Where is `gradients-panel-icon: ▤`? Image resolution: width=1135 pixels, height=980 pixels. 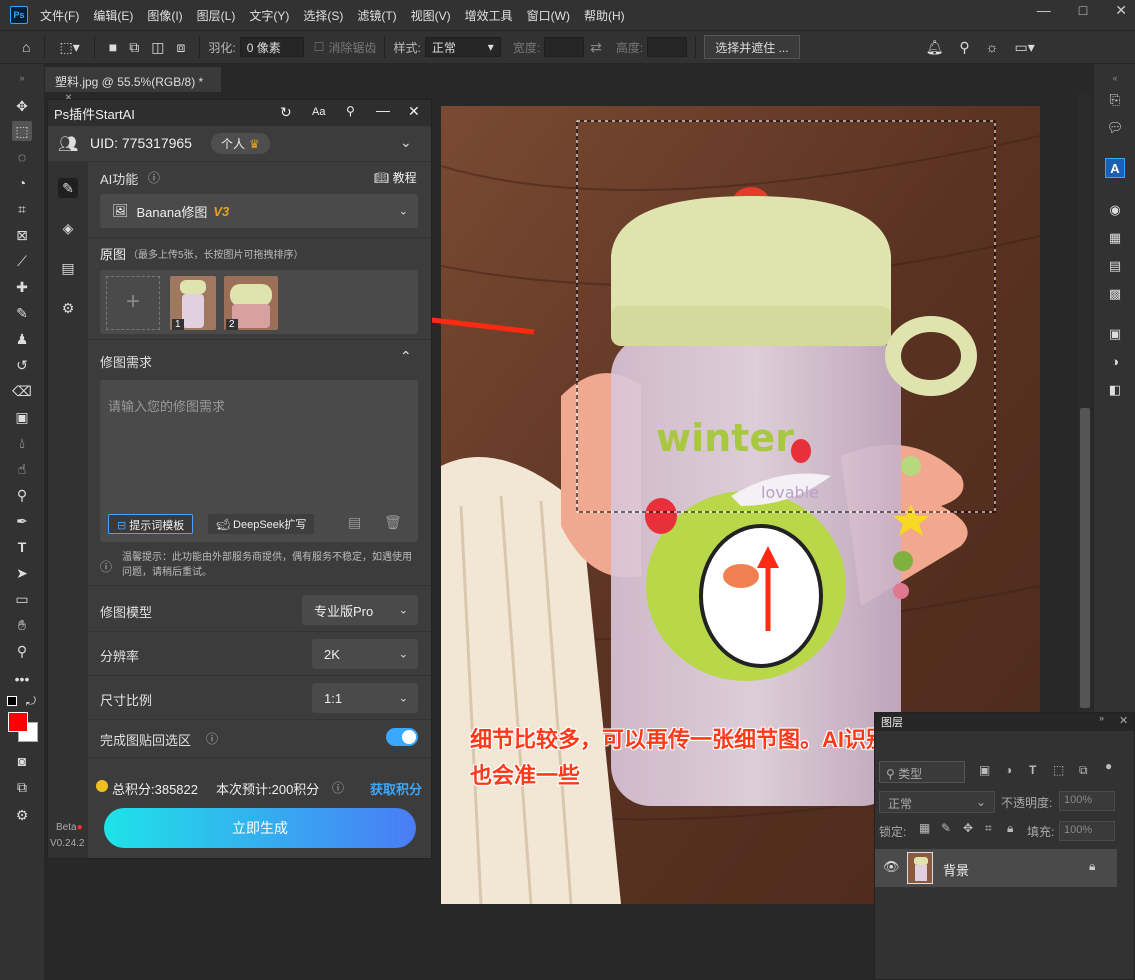 gradients-panel-icon: ▤ is located at coordinates (1115, 266).